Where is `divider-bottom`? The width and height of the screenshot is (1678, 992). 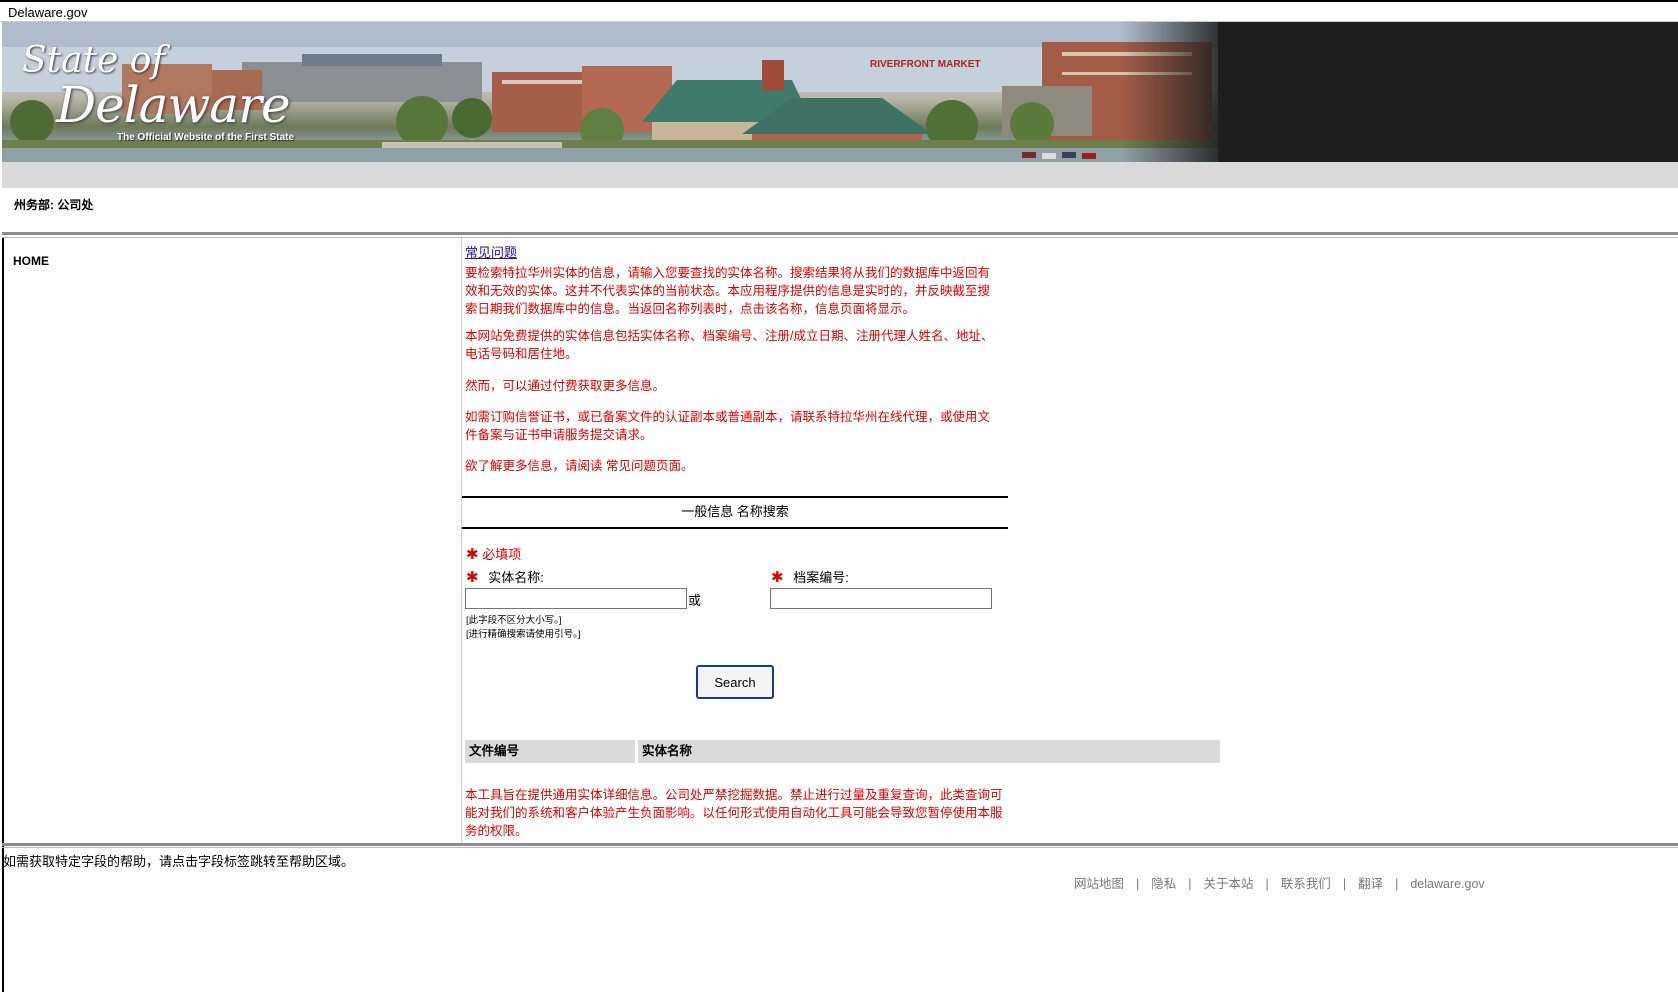
divider-bottom is located at coordinates (840, 845).